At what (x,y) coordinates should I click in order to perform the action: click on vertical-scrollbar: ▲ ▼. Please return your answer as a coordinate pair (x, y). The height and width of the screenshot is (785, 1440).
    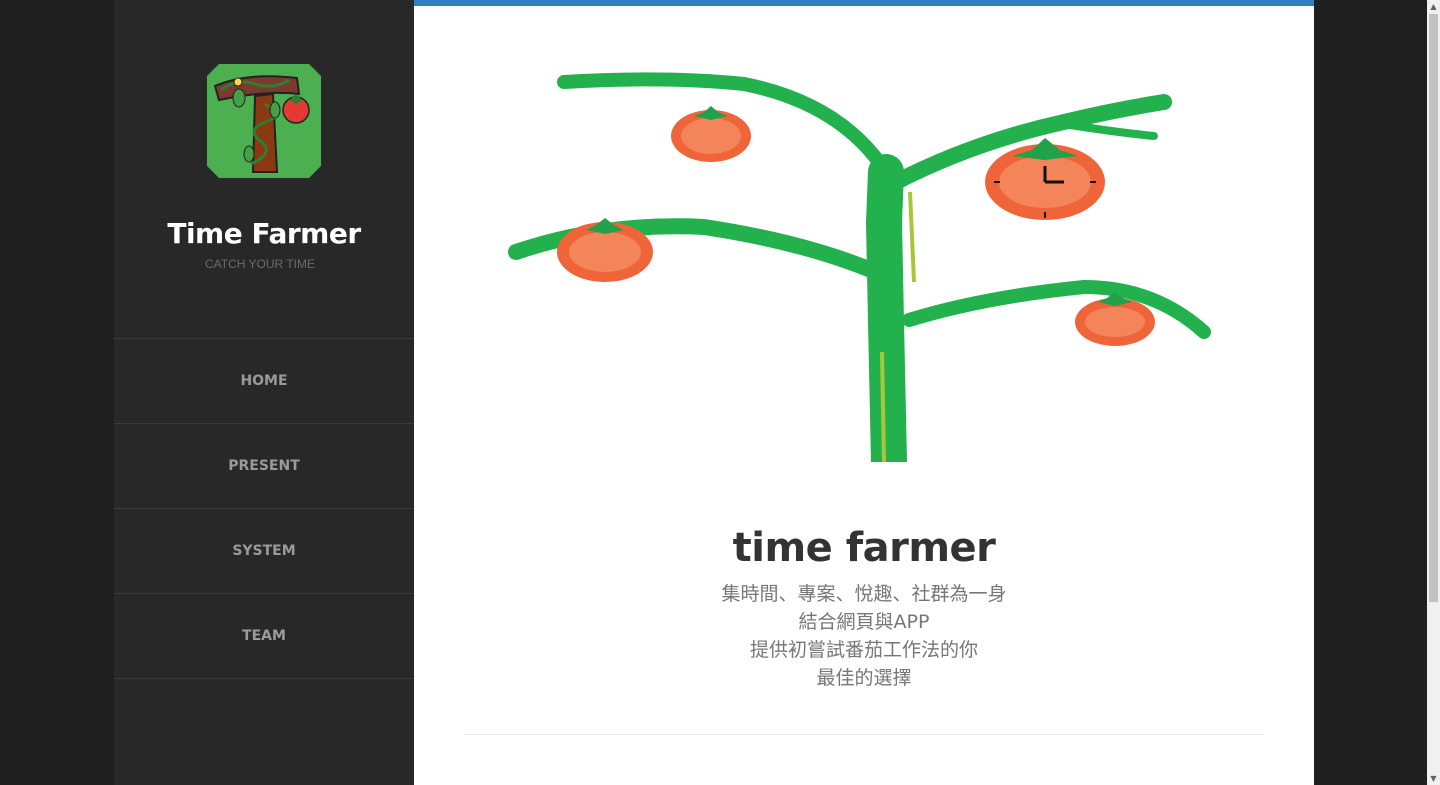
    Looking at the image, I should click on (1433, 392).